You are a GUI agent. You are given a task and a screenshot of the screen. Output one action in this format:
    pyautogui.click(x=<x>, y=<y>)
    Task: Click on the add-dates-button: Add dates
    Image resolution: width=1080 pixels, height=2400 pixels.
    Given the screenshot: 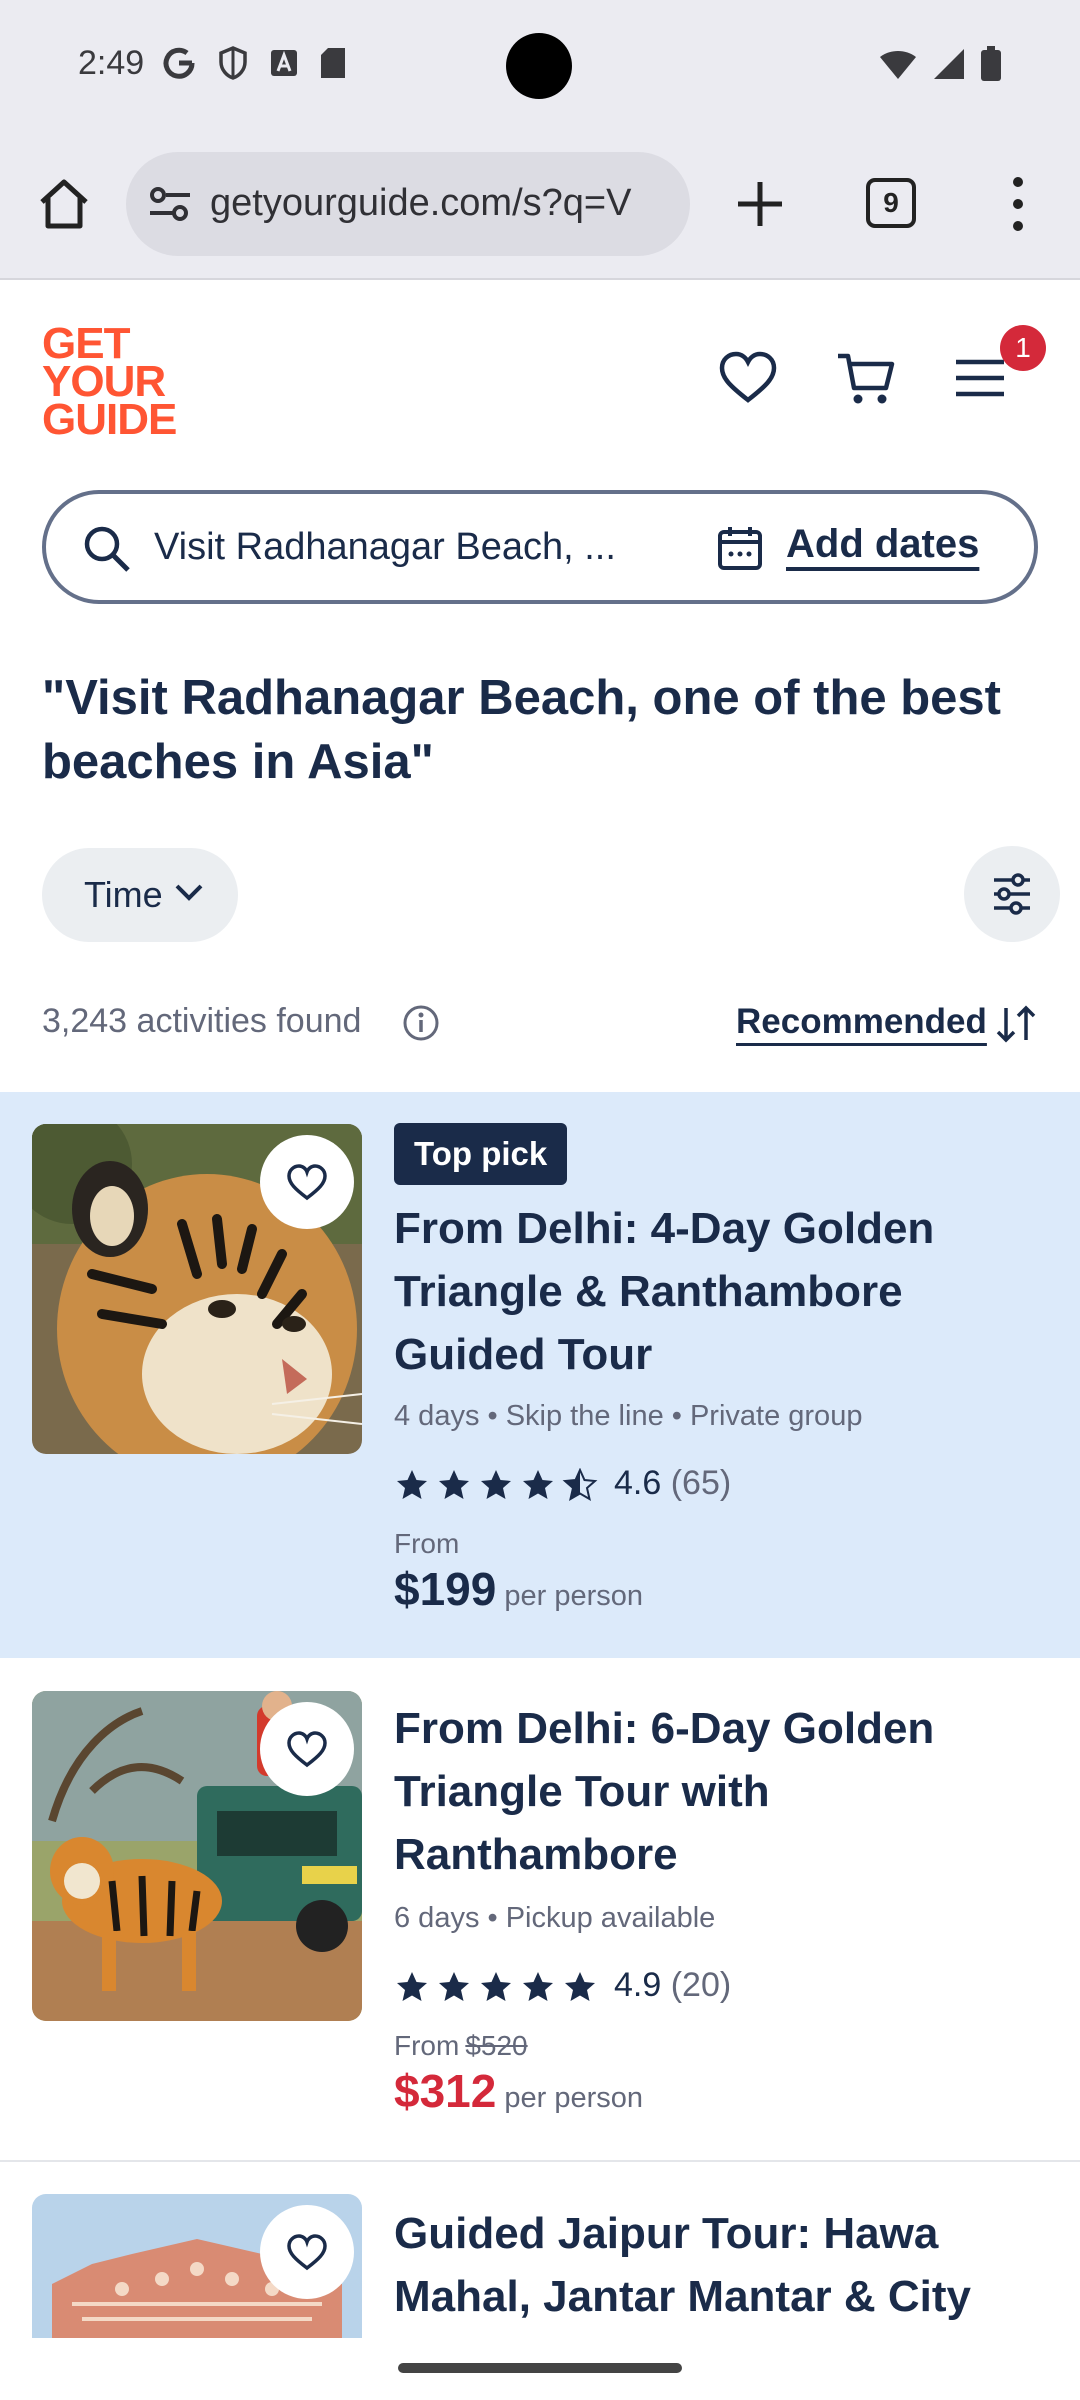 What is the action you would take?
    pyautogui.click(x=882, y=544)
    